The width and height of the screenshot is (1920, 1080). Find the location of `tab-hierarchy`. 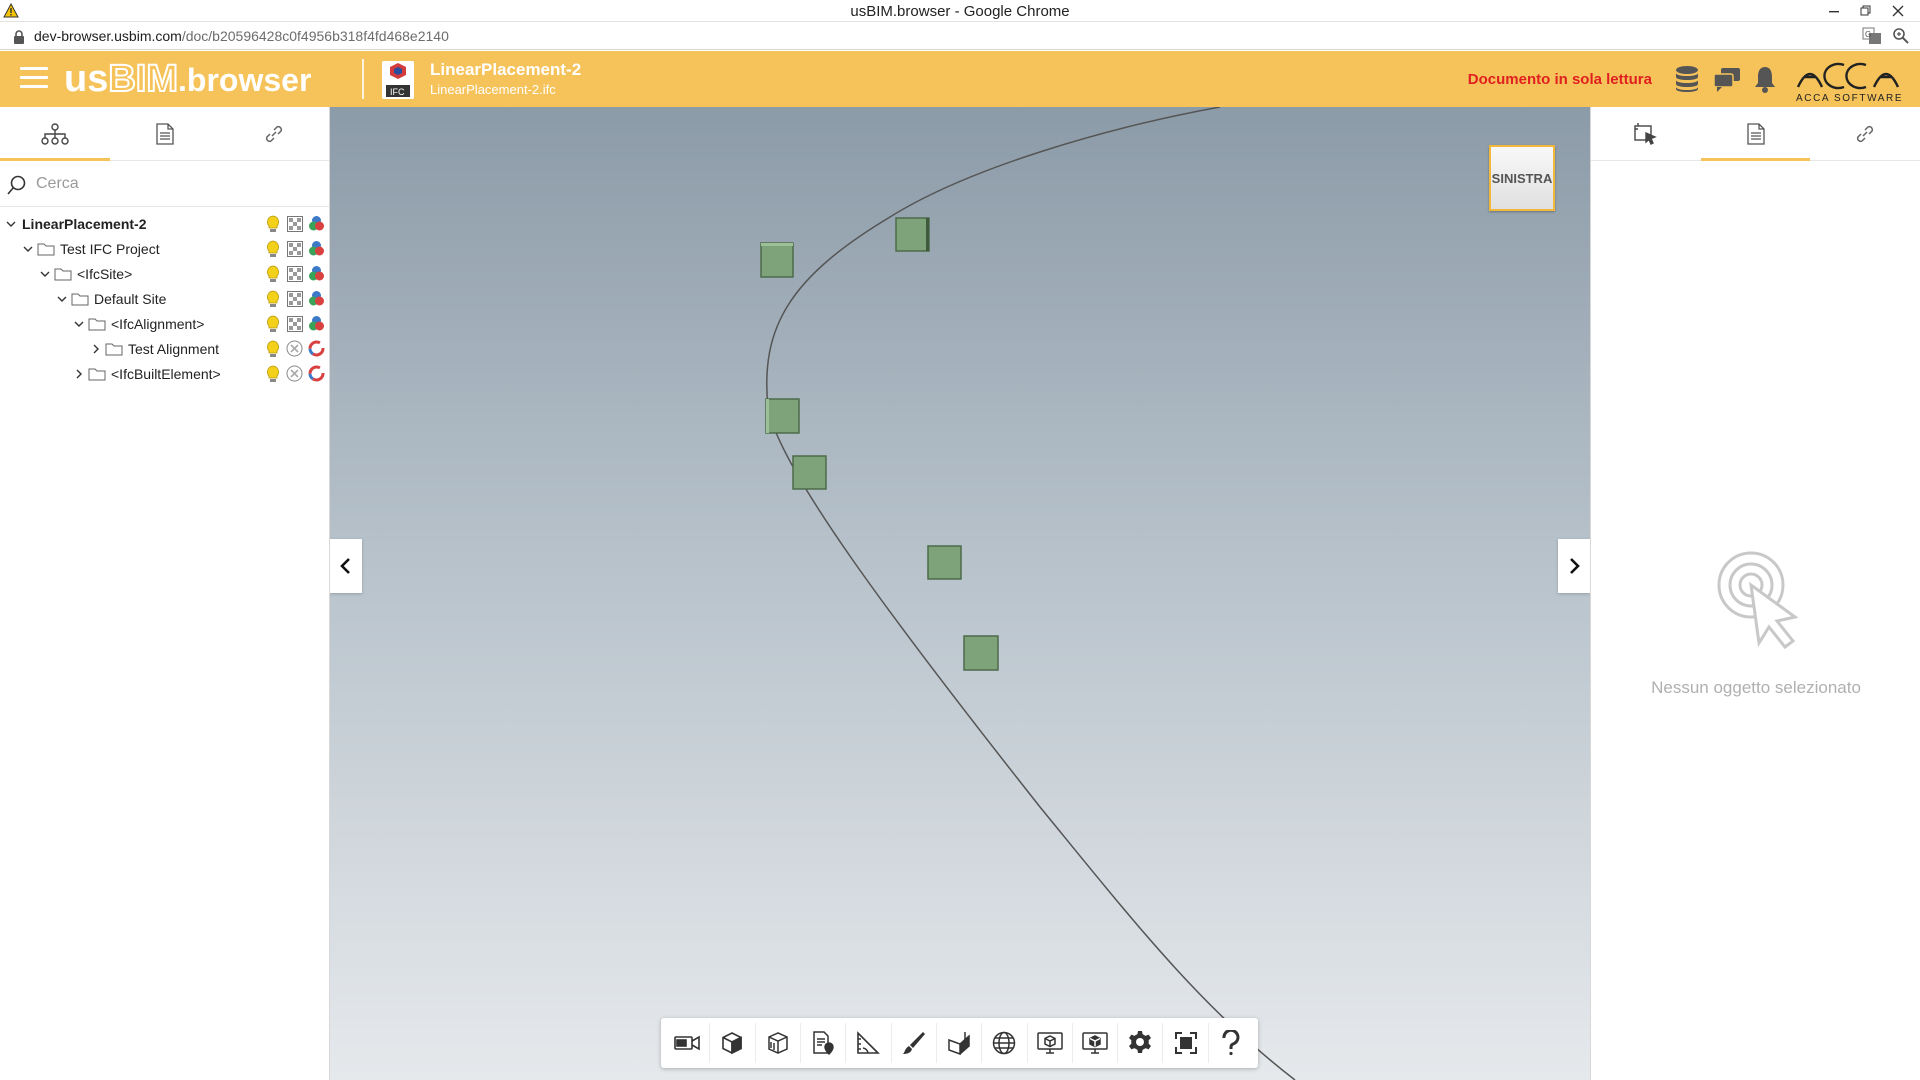

tab-hierarchy is located at coordinates (55, 134).